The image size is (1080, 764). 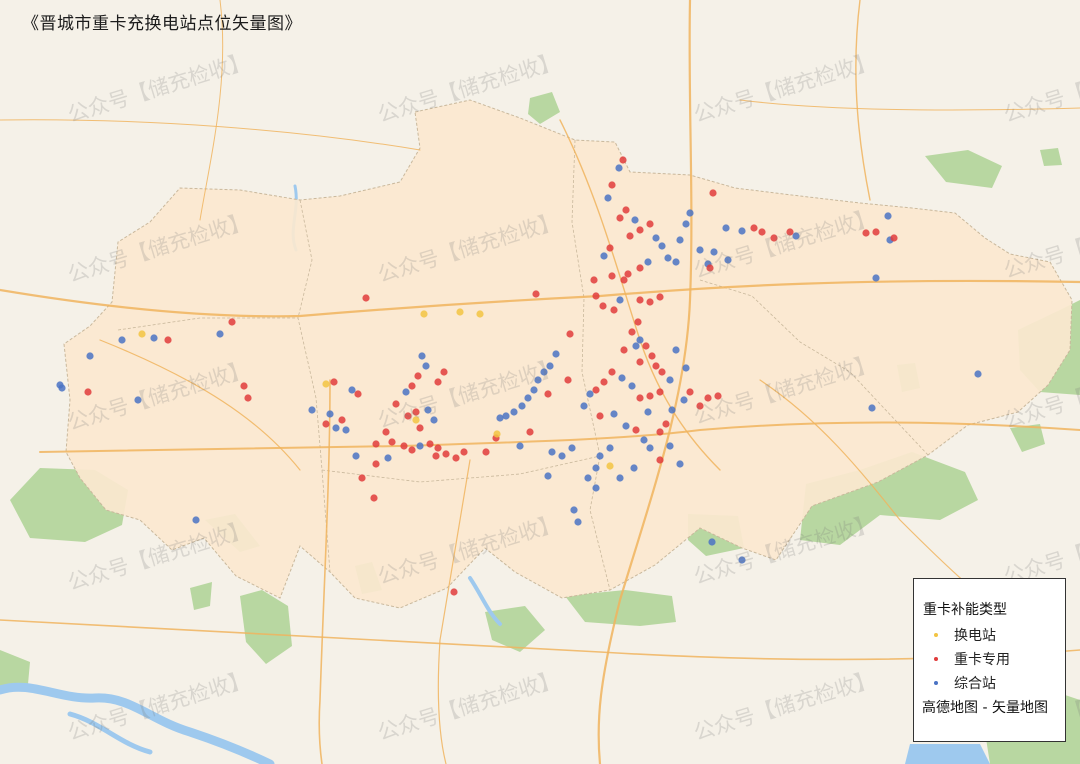 What do you see at coordinates (989, 635) in the screenshot?
I see `legend-item-swap: 换电站` at bounding box center [989, 635].